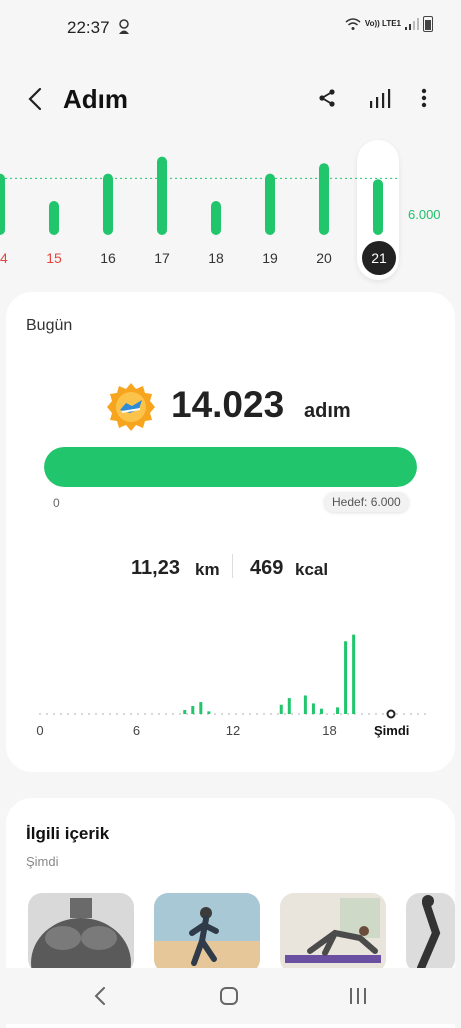 Image resolution: width=461 pixels, height=1028 pixels. What do you see at coordinates (42, 861) in the screenshot?
I see `related-subtitle: Şimdi` at bounding box center [42, 861].